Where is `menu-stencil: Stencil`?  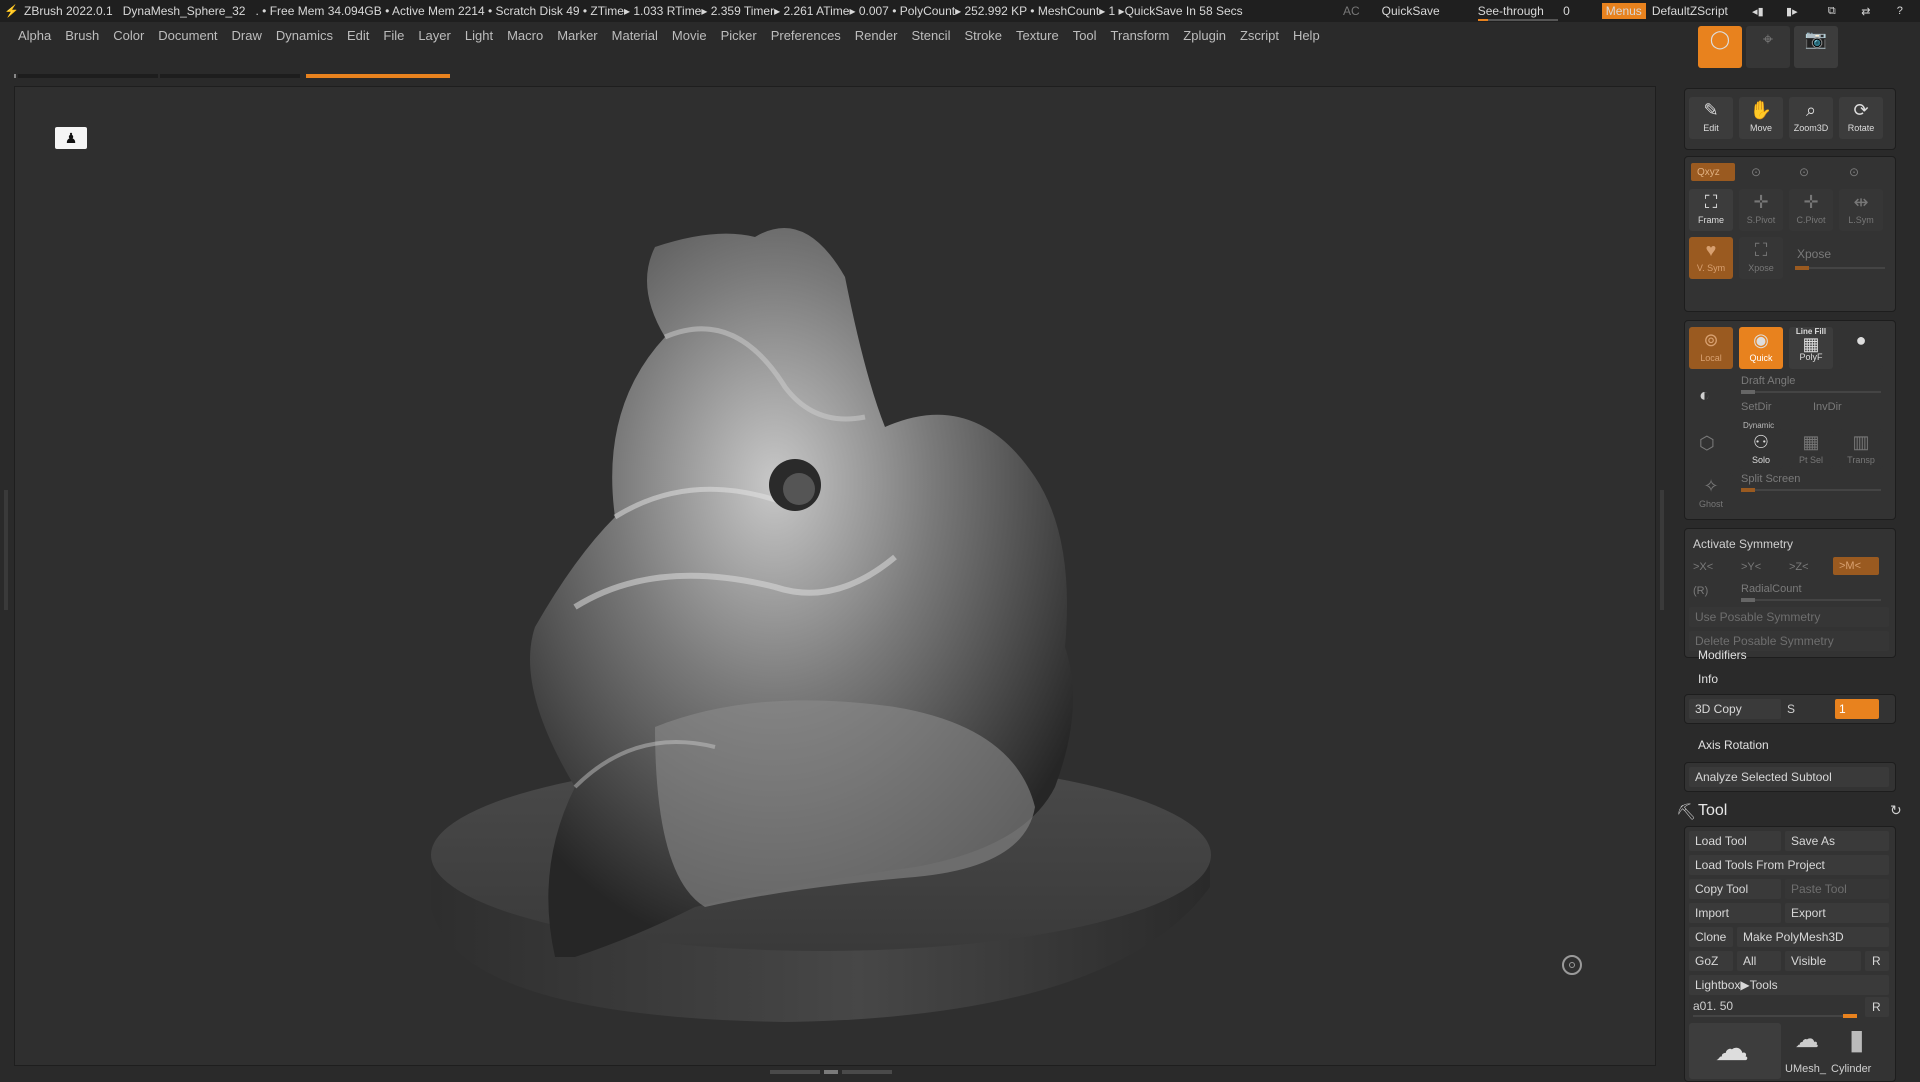 menu-stencil: Stencil is located at coordinates (930, 35).